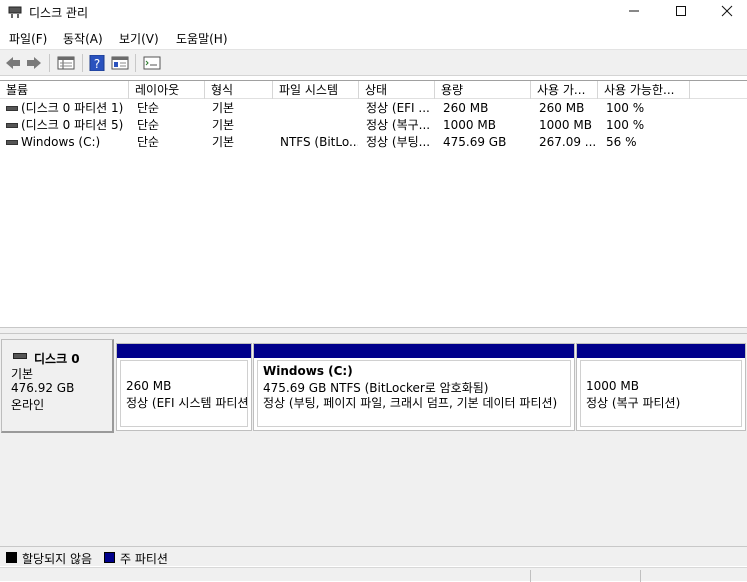  I want to click on menu-action: 동작(A), so click(83, 38).